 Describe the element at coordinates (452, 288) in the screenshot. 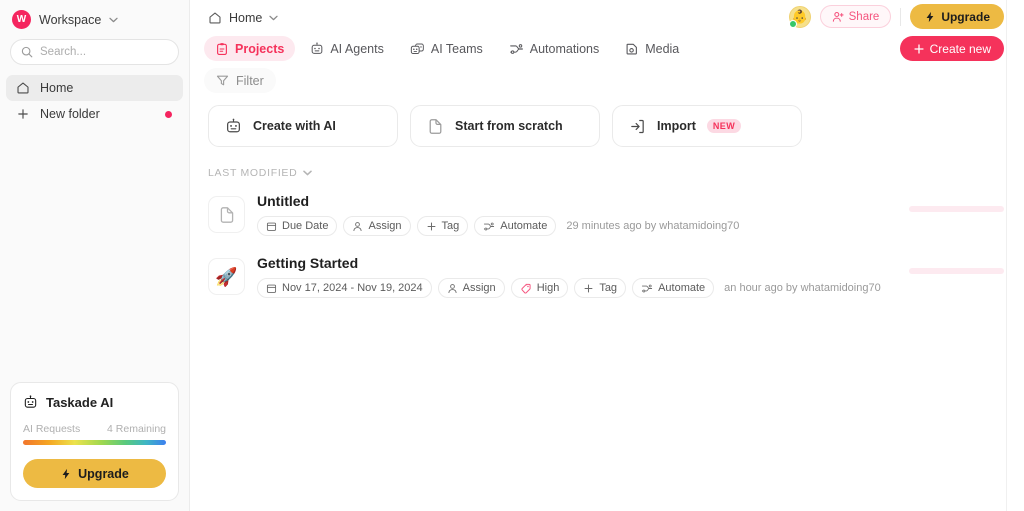

I see `person-icon` at that location.